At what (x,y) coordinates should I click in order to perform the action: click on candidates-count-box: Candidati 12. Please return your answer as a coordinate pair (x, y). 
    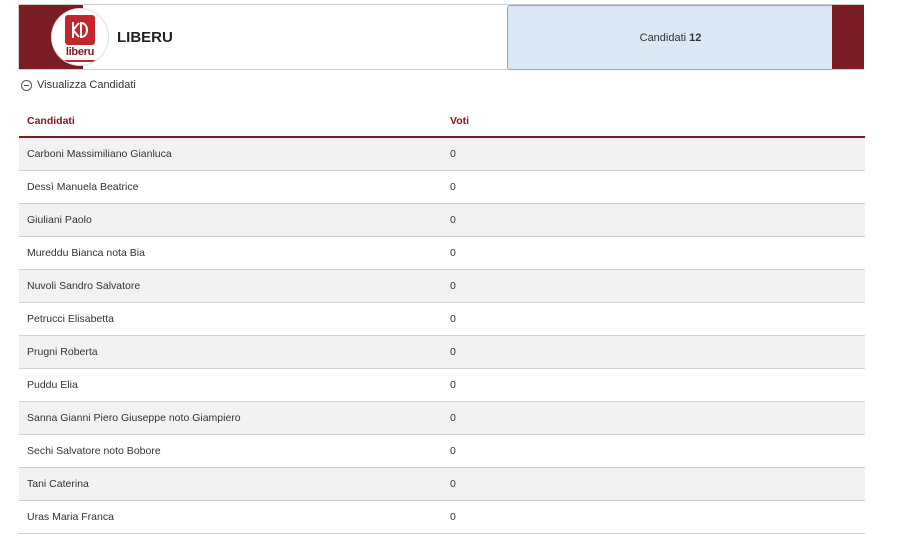
    Looking at the image, I should click on (670, 37).